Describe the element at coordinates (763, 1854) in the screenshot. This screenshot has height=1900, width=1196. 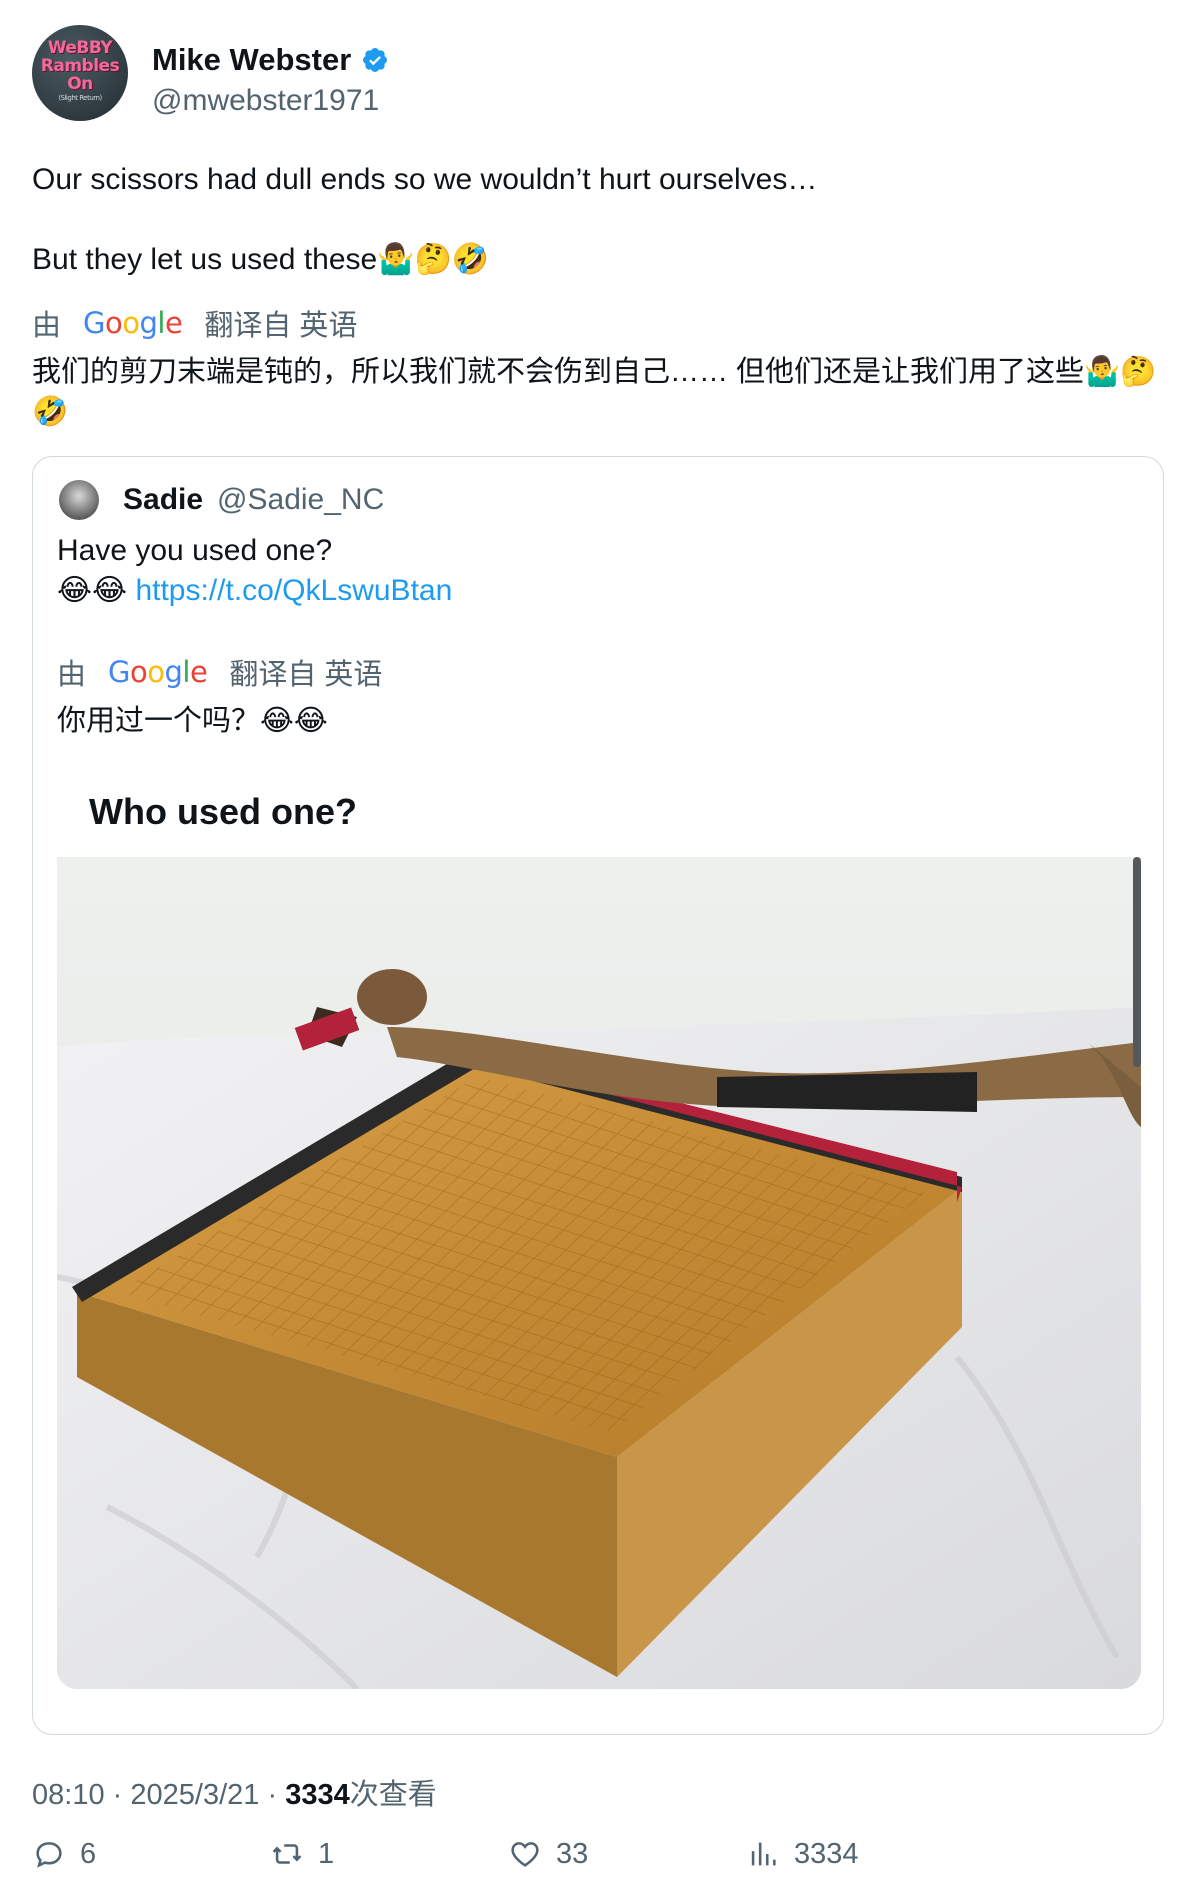
I see `analytics-icon` at that location.